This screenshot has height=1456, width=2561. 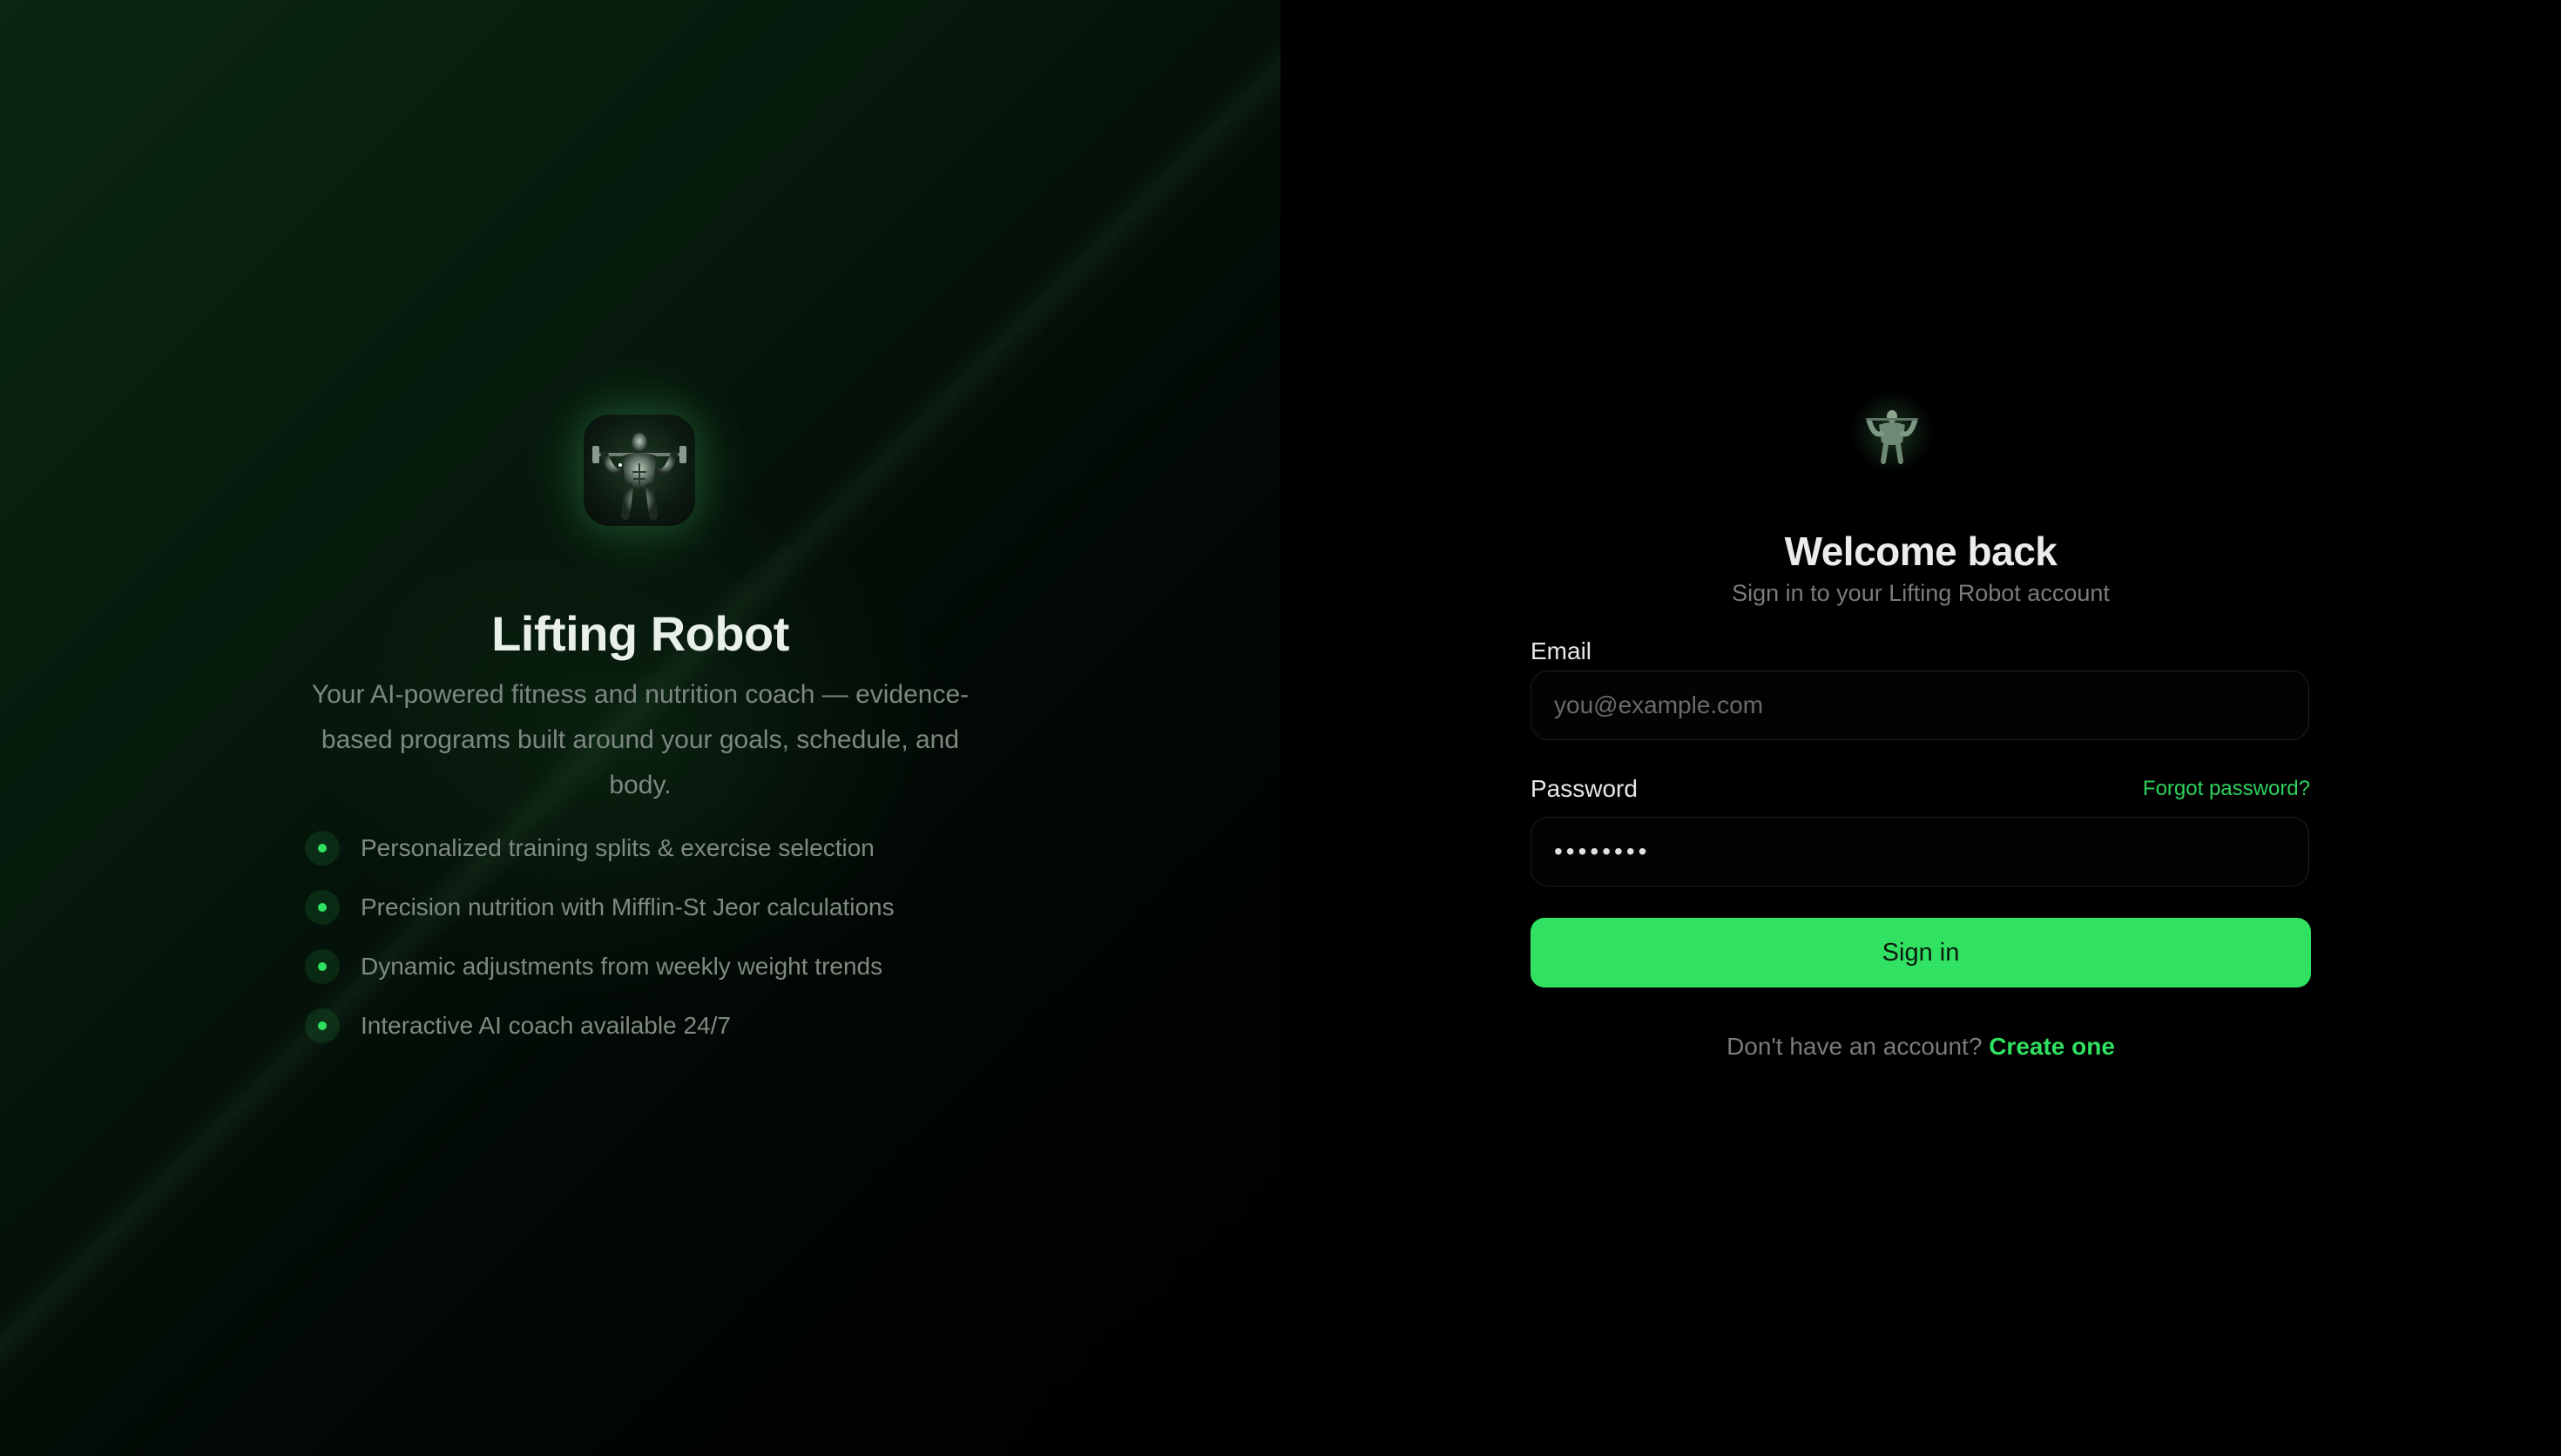 What do you see at coordinates (1584, 788) in the screenshot?
I see `password-label: Password` at bounding box center [1584, 788].